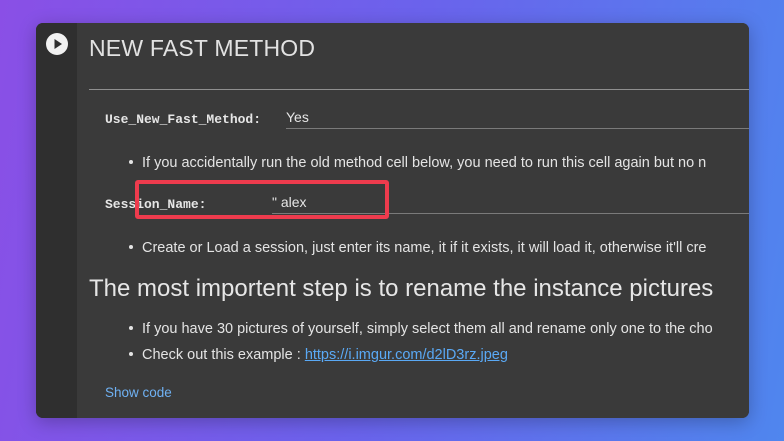  I want to click on cell-title: NEW FAST METHOD, so click(202, 48).